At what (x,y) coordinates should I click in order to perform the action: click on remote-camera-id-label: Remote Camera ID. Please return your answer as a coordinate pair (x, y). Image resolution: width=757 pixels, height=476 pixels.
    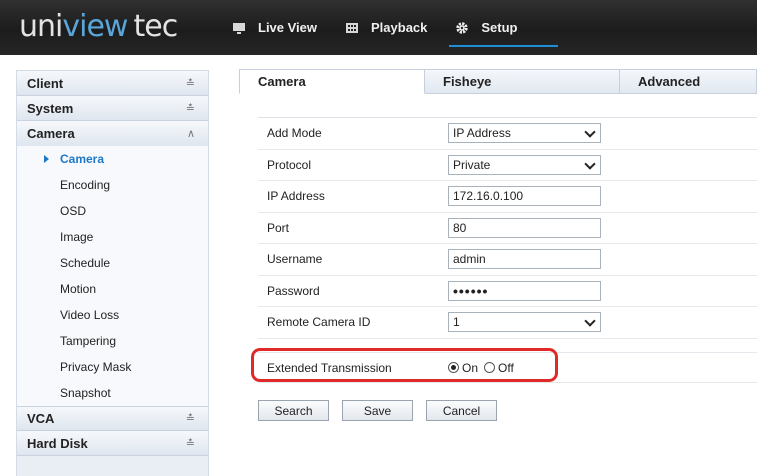
    Looking at the image, I should click on (319, 322).